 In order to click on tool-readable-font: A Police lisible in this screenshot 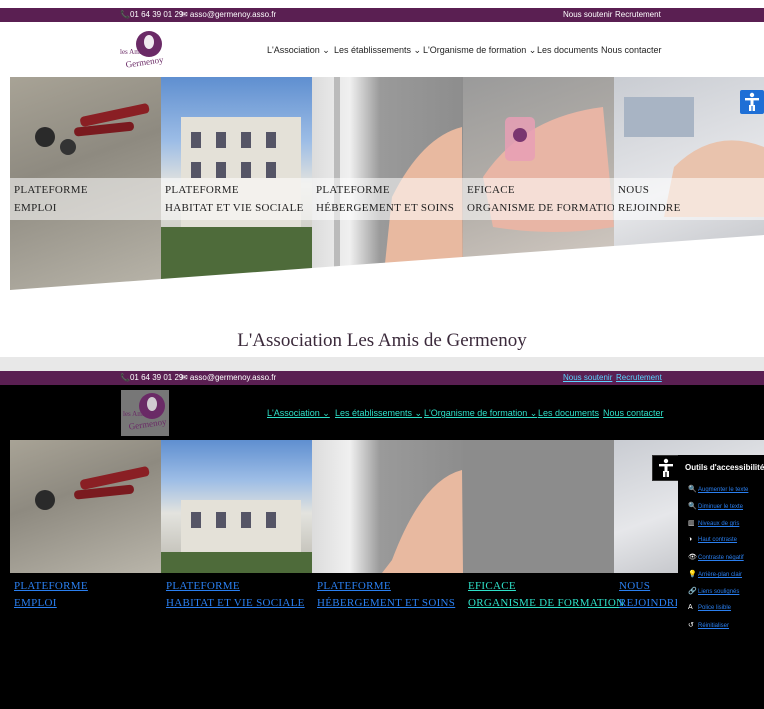, I will do `click(709, 607)`.